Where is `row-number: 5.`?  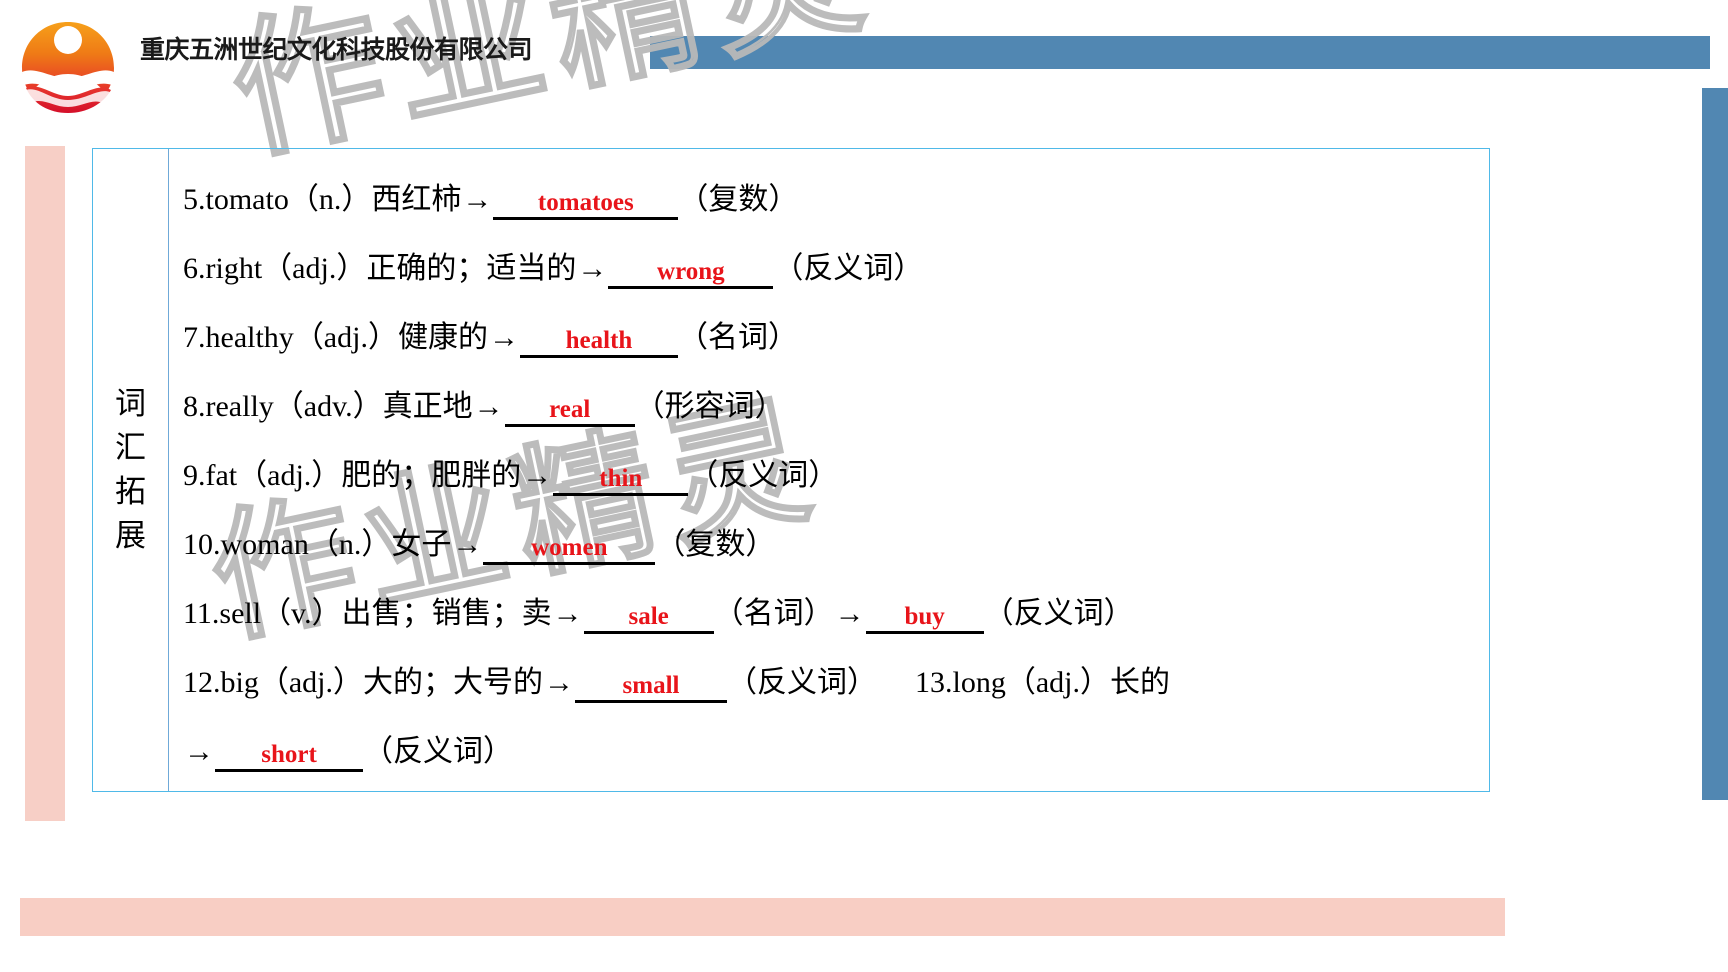
row-number: 5. is located at coordinates (194, 199).